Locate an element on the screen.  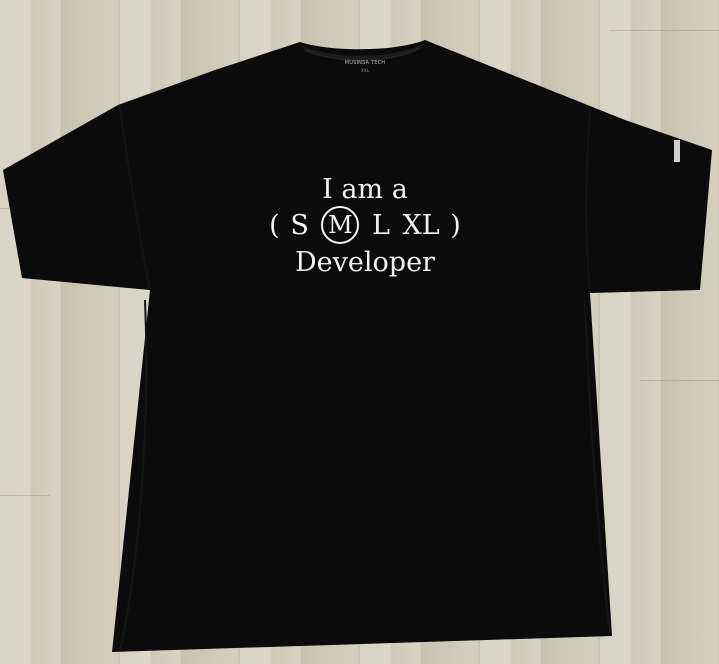
print-open-paren: ( is located at coordinates (274, 225).